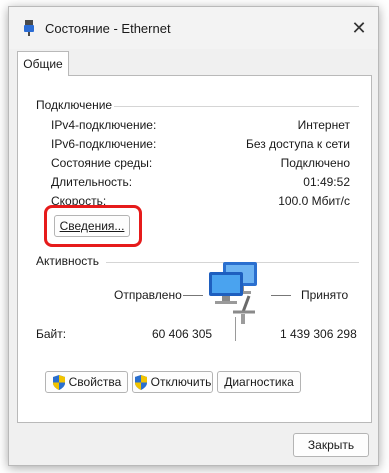 The width and height of the screenshot is (389, 473). I want to click on close-label: Закрыть, so click(331, 445).